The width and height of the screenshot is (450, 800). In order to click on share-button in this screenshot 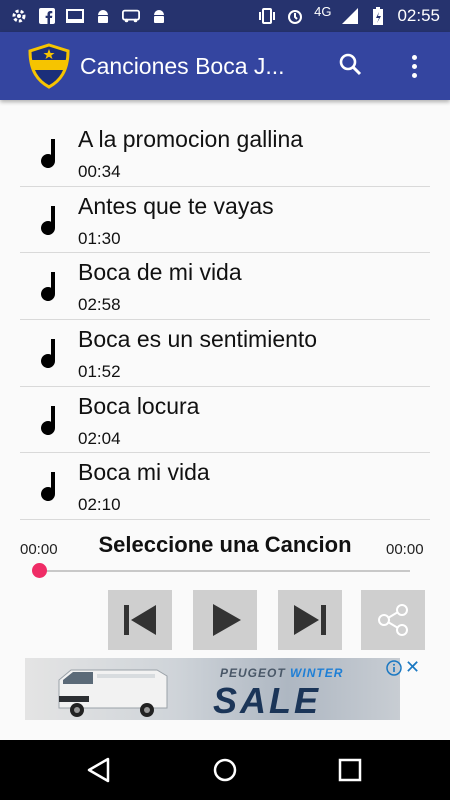, I will do `click(393, 620)`.